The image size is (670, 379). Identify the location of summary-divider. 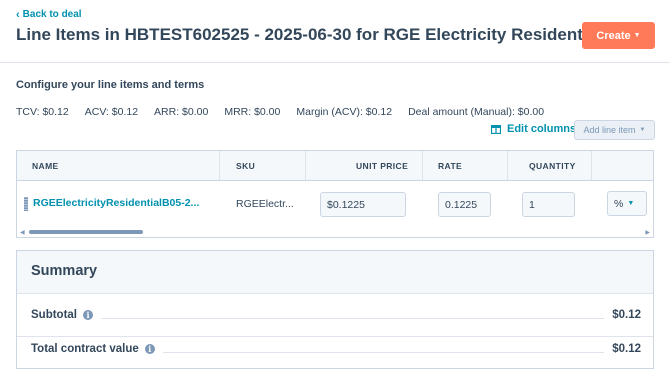
(335, 336).